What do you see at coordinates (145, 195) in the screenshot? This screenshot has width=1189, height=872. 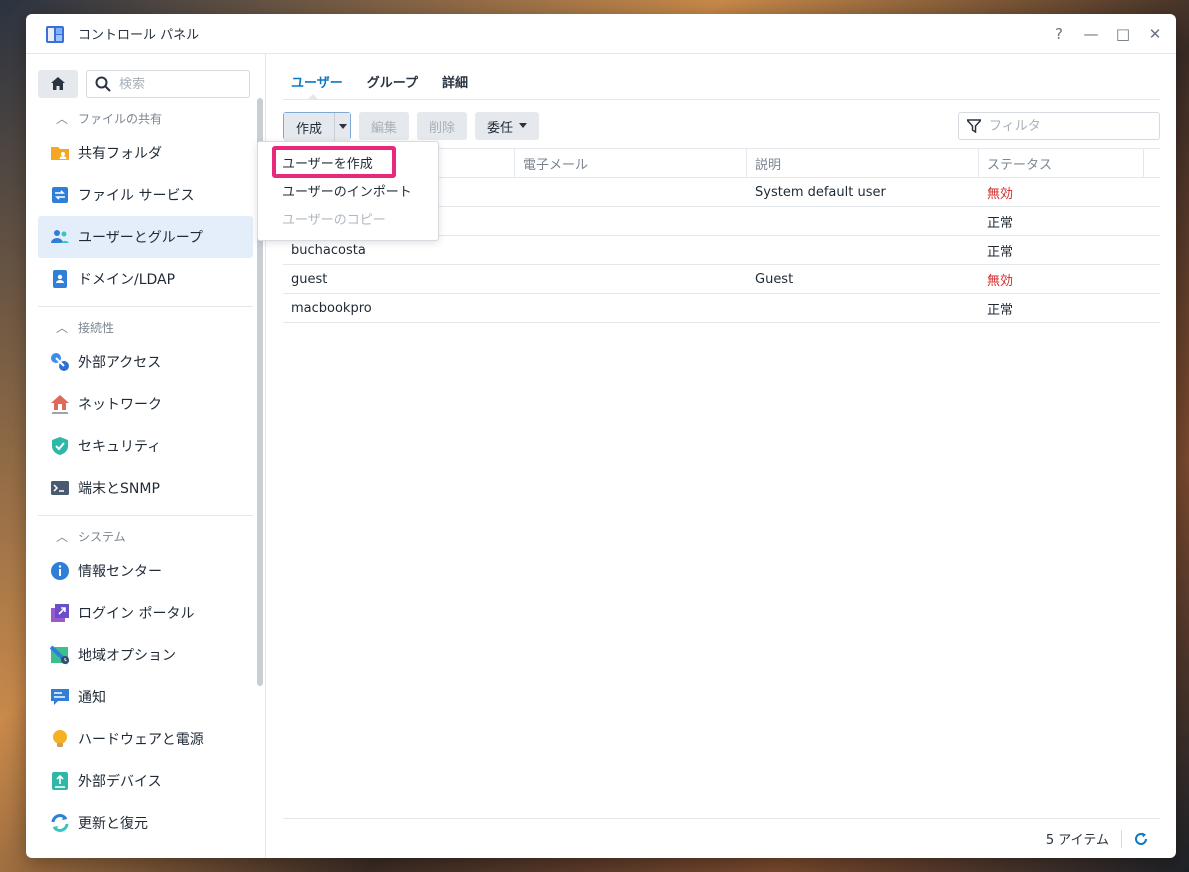 I see `sidebar-item-file-services: ファイル サービス` at bounding box center [145, 195].